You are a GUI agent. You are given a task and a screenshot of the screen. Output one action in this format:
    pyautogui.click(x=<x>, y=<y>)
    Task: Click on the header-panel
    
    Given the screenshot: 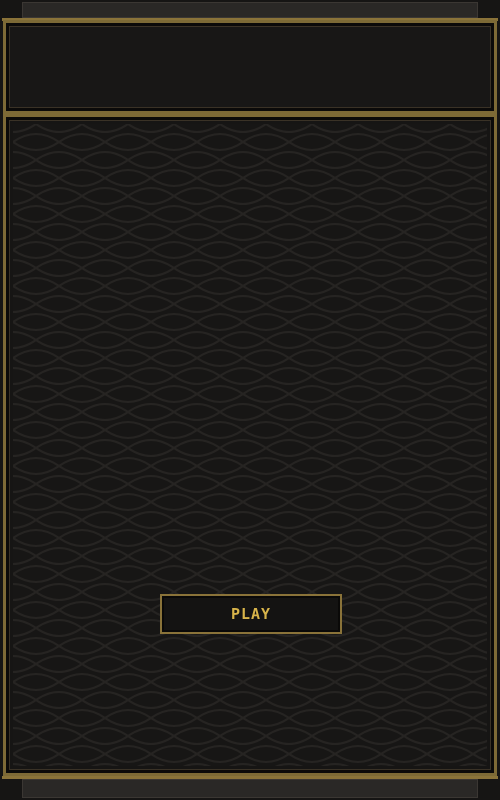 What is the action you would take?
    pyautogui.click(x=250, y=67)
    